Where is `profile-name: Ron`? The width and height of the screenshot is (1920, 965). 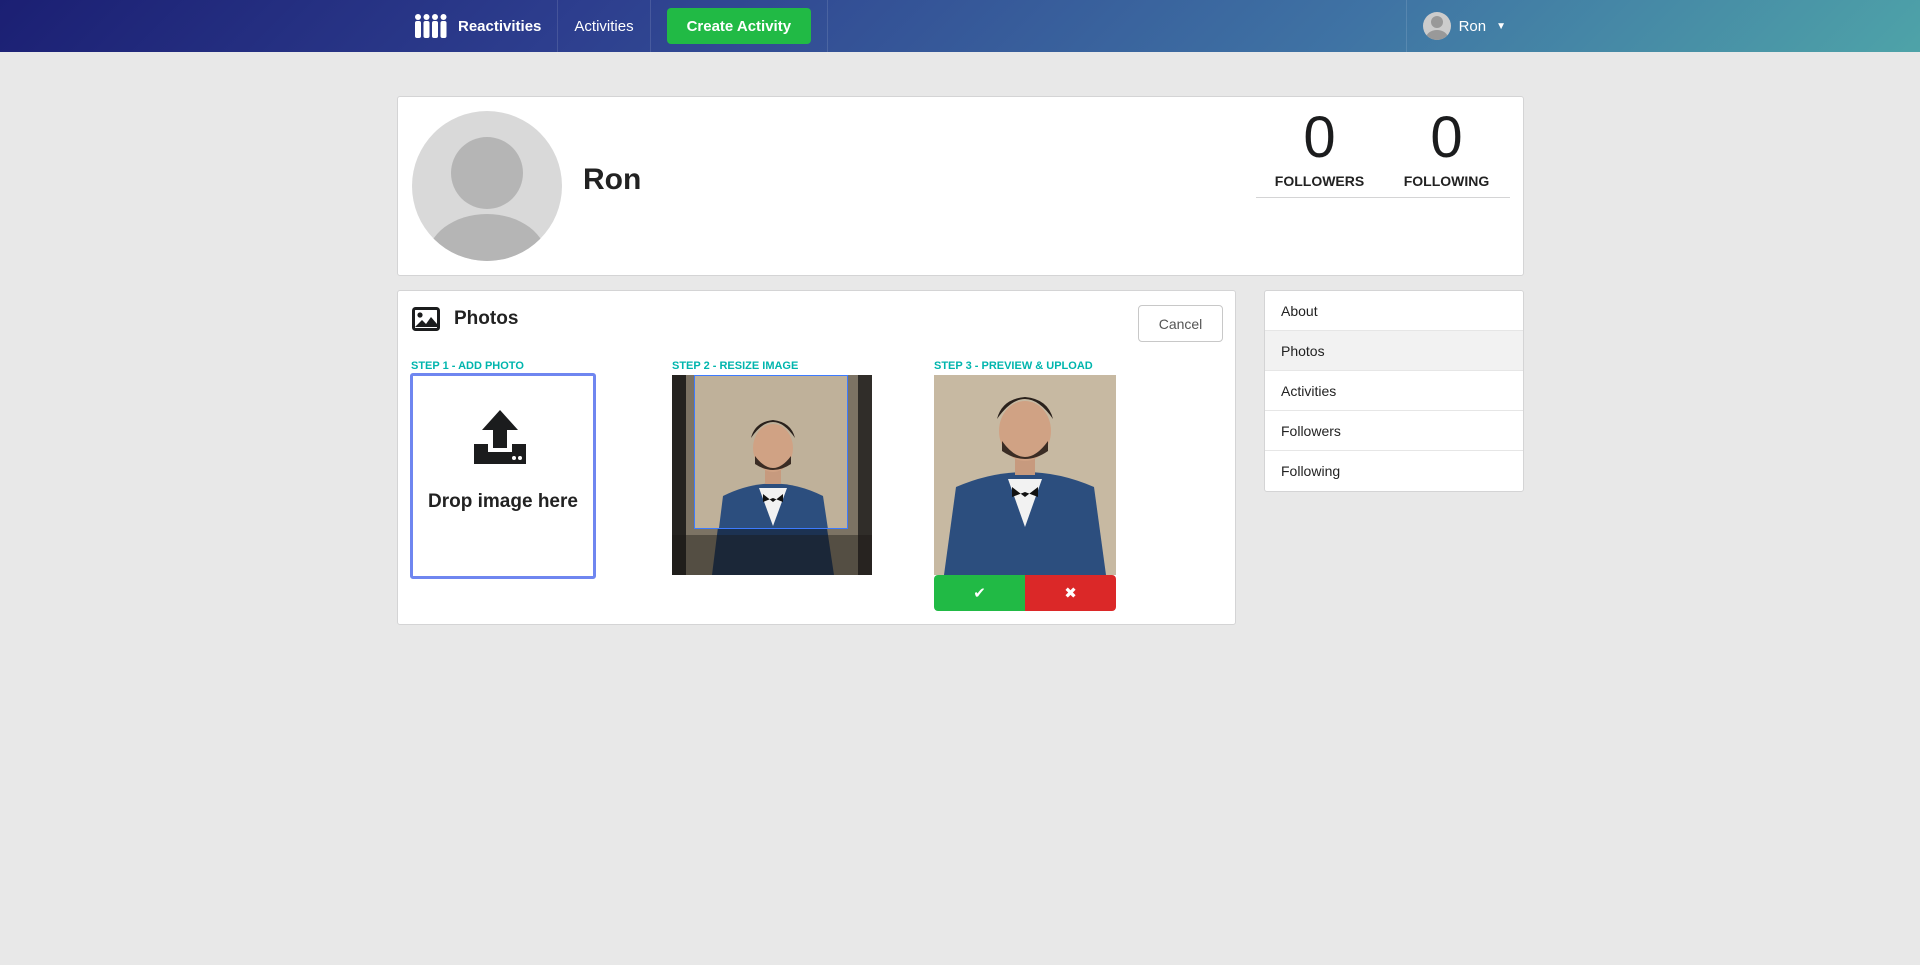 profile-name: Ron is located at coordinates (612, 179).